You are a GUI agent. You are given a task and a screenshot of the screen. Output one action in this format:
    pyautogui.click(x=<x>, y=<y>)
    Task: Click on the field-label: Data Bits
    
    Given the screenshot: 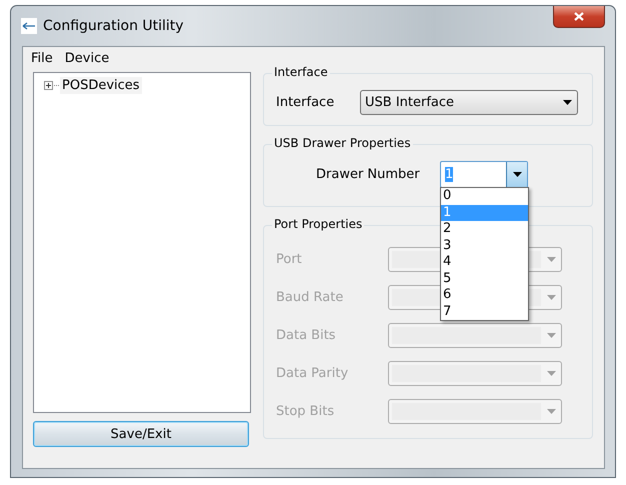 What is the action you would take?
    pyautogui.click(x=306, y=335)
    